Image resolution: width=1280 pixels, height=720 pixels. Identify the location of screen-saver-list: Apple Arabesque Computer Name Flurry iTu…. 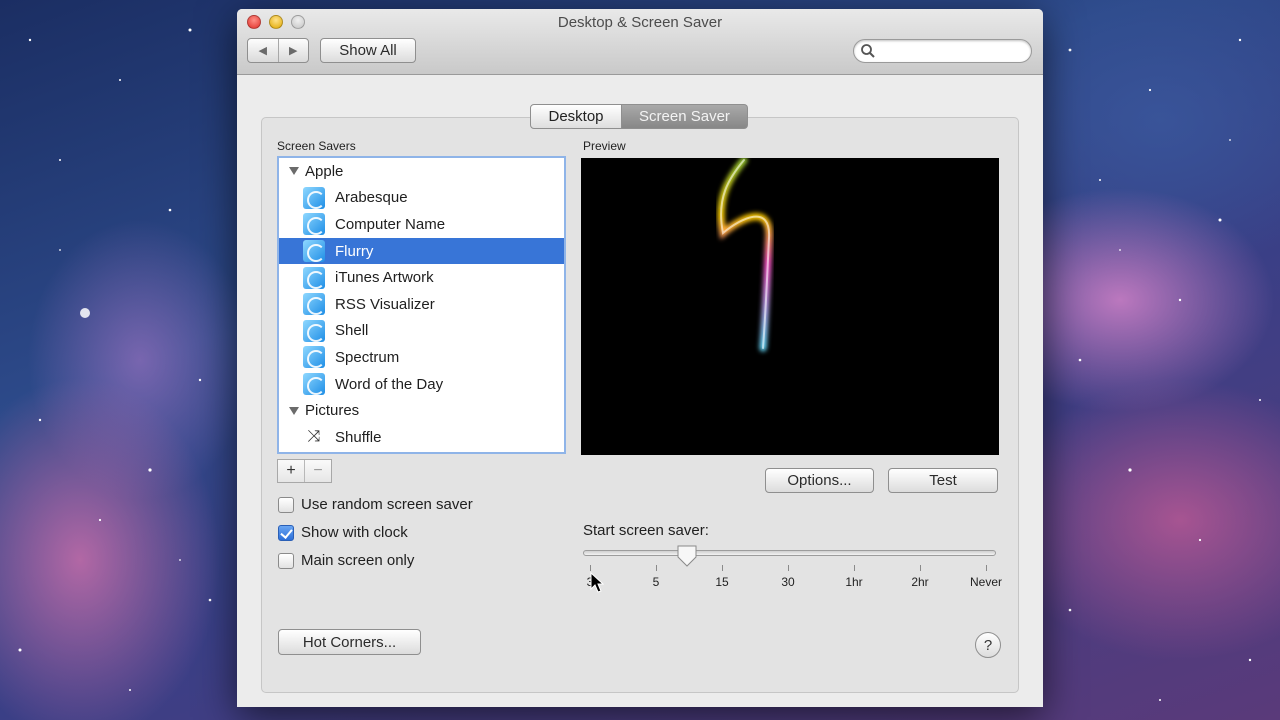
(421, 305).